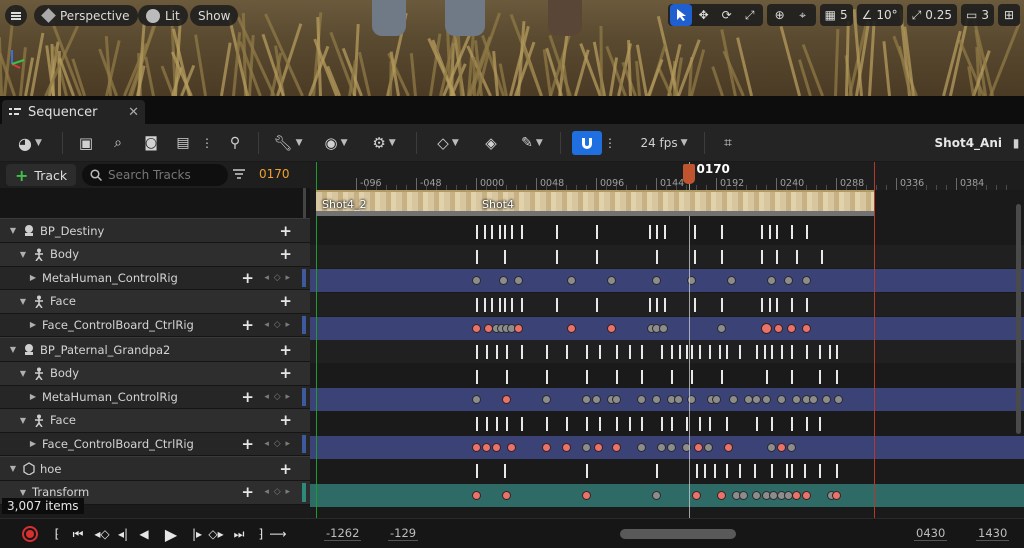  What do you see at coordinates (33, 443) in the screenshot?
I see `collapse-arrow-icon: ▶` at bounding box center [33, 443].